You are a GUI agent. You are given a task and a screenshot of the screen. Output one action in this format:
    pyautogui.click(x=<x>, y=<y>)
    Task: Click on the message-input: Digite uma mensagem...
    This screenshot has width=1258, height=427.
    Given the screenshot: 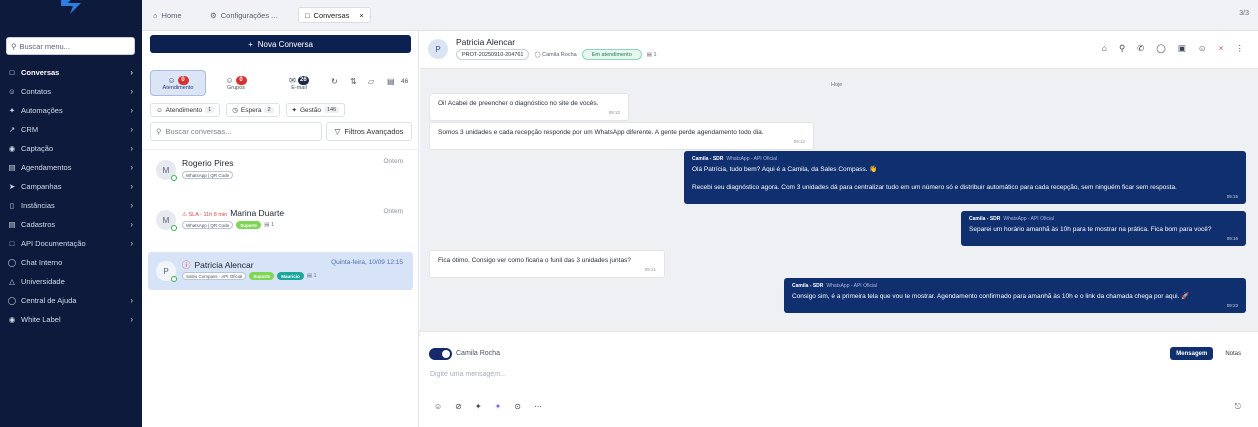 What is the action you would take?
    pyautogui.click(x=468, y=374)
    